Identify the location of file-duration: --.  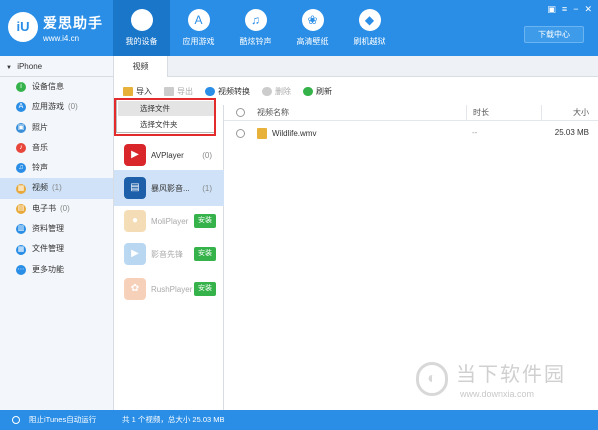
(475, 132).